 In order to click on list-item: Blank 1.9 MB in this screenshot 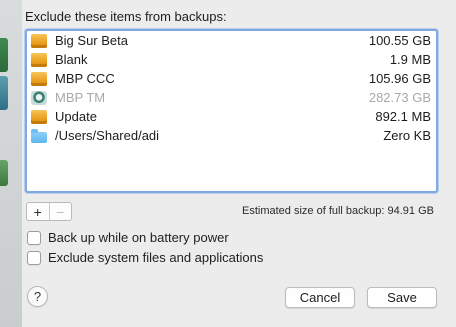, I will do `click(231, 59)`.